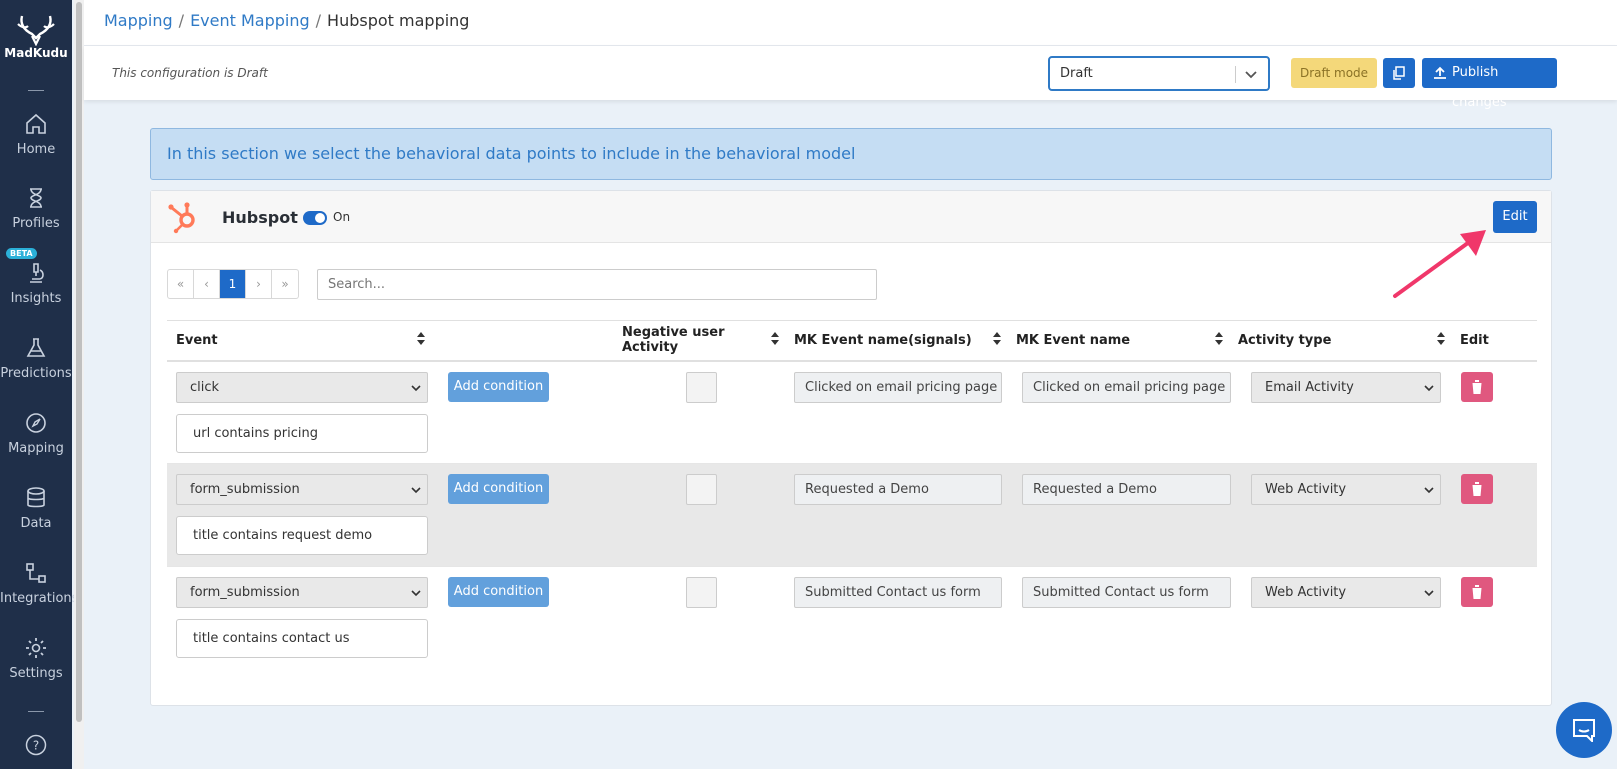 This screenshot has height=769, width=1617. I want to click on column-header-event-name: MK Event name, so click(1118, 341).